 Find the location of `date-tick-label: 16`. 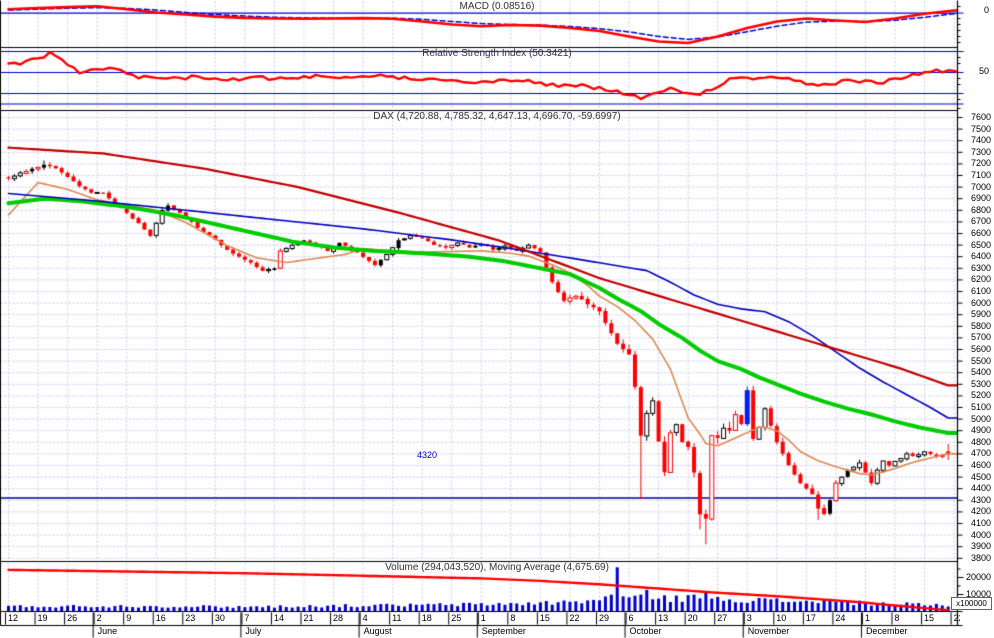

date-tick-label: 16 is located at coordinates (160, 618).